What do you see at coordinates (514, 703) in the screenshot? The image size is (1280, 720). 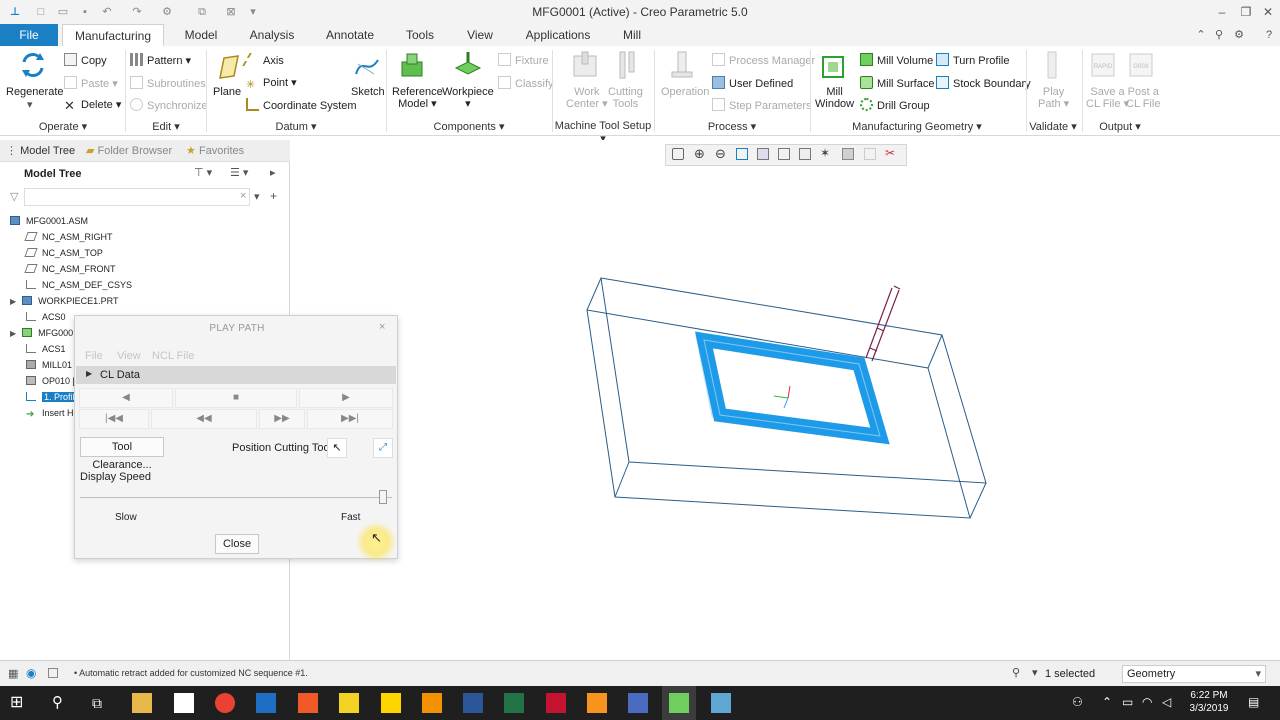 I see `excel-icon` at bounding box center [514, 703].